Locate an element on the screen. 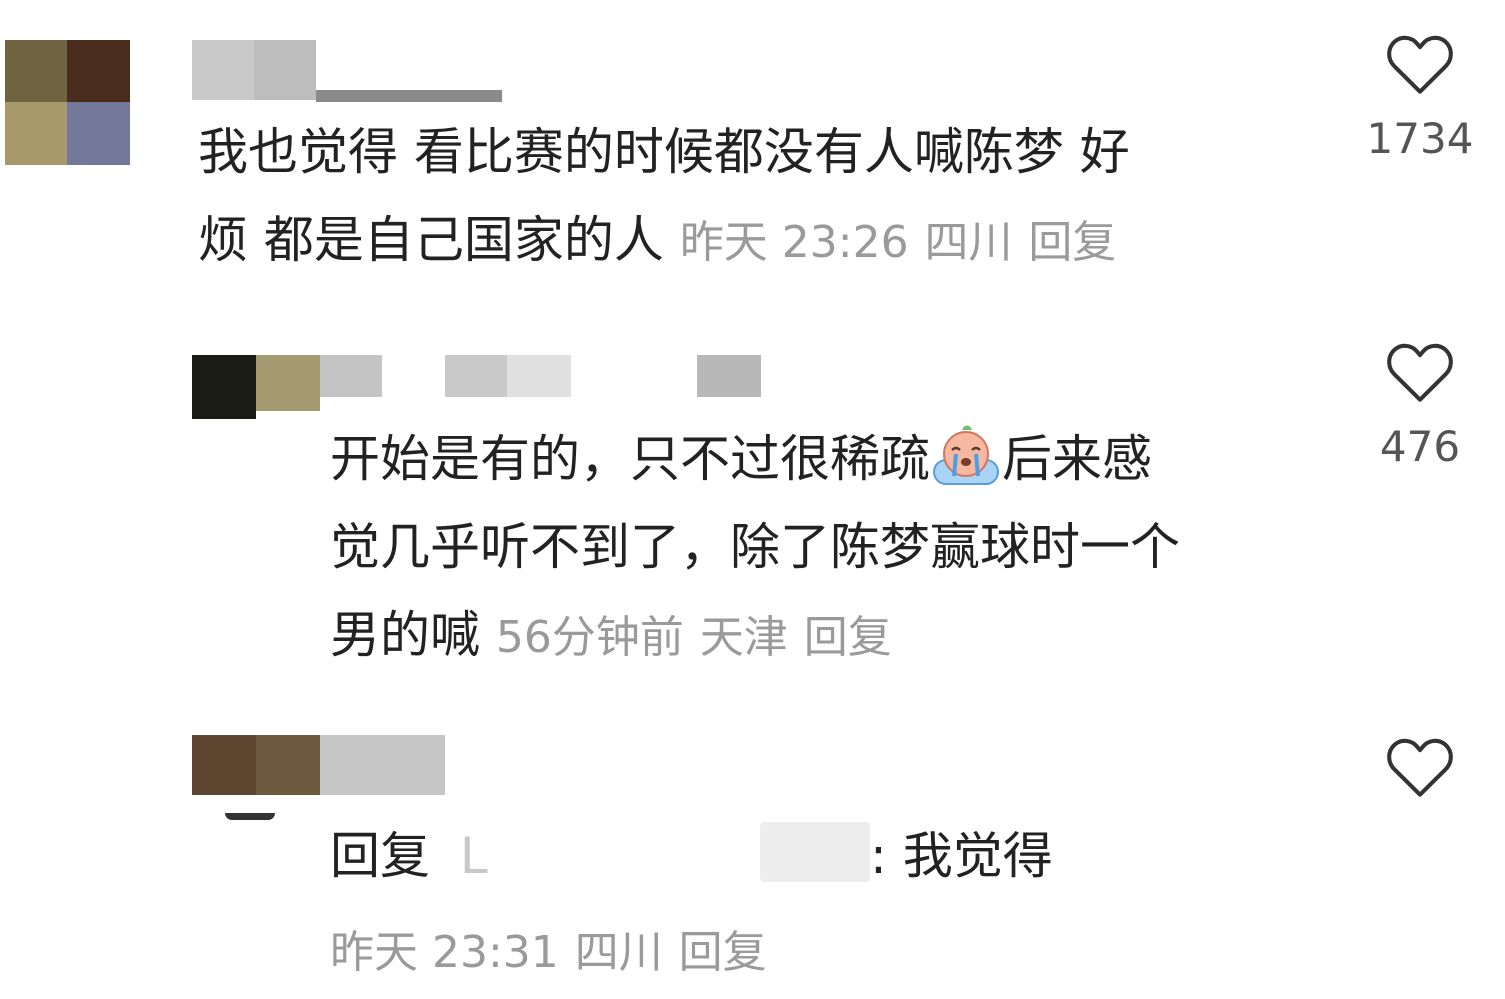  comment-3-meta-line: 昨天 23:31 四川 回复 is located at coordinates (700, 951).